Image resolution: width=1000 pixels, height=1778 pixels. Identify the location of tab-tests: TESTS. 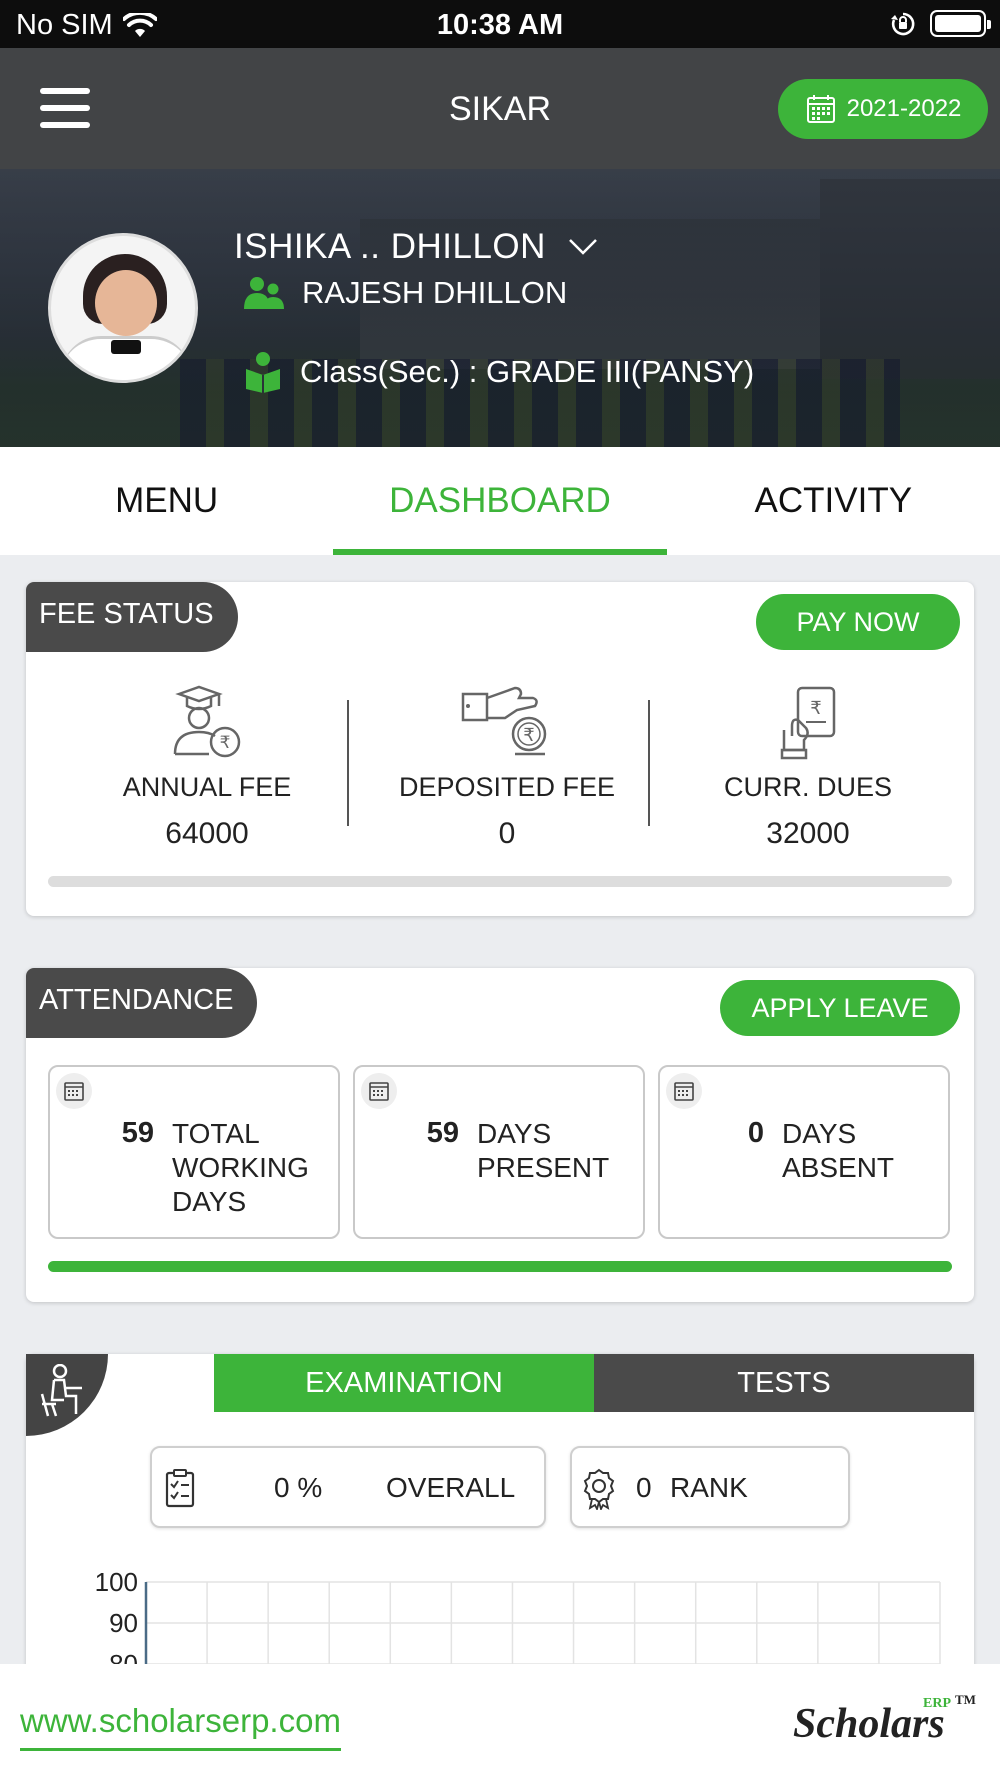
(784, 1383).